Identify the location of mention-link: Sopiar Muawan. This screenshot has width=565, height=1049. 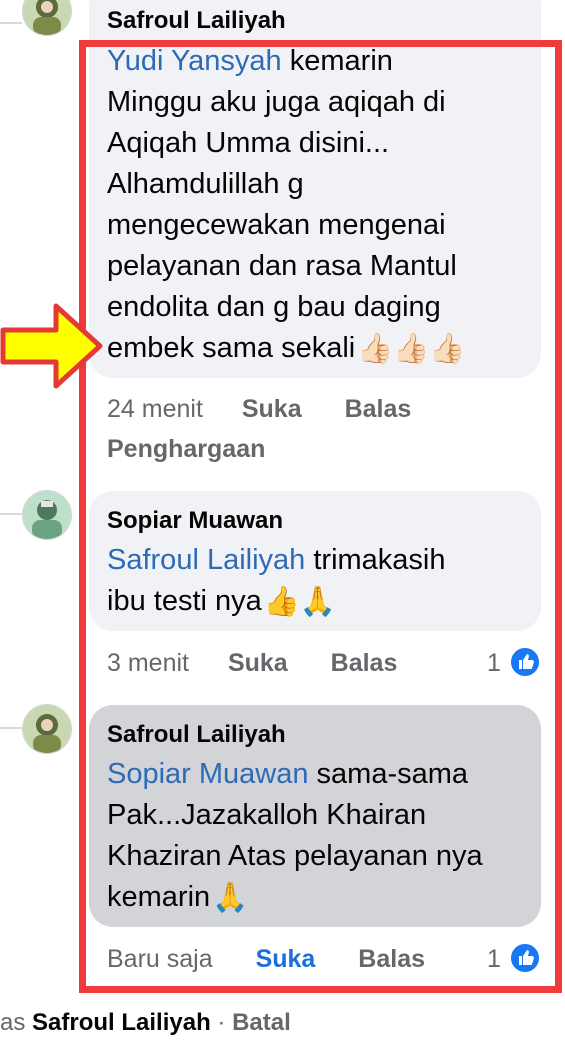
(208, 774).